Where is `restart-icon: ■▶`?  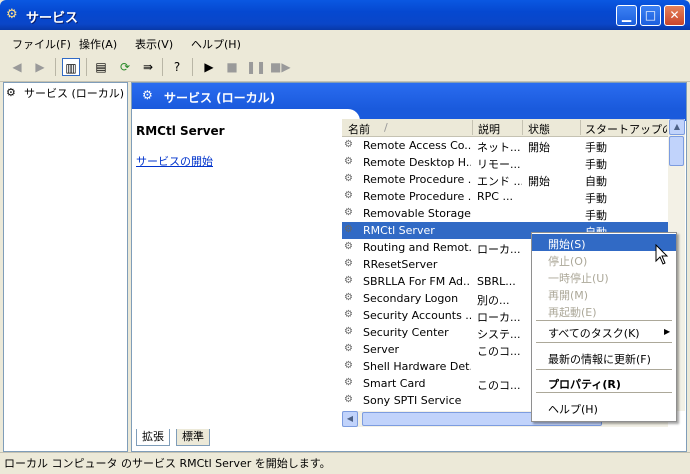
restart-icon: ■▶ is located at coordinates (280, 67).